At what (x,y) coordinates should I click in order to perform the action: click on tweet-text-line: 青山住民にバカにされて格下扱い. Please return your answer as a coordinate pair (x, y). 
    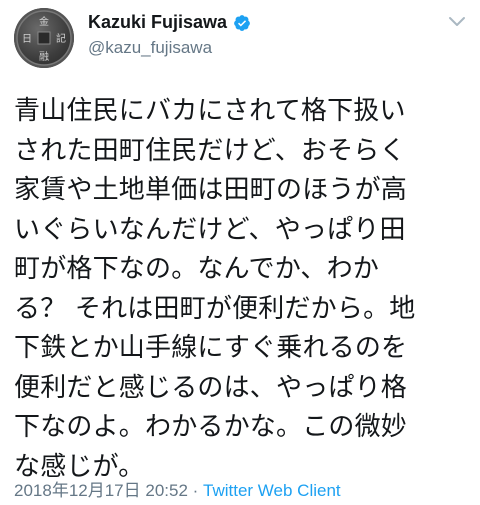
    Looking at the image, I should click on (210, 111).